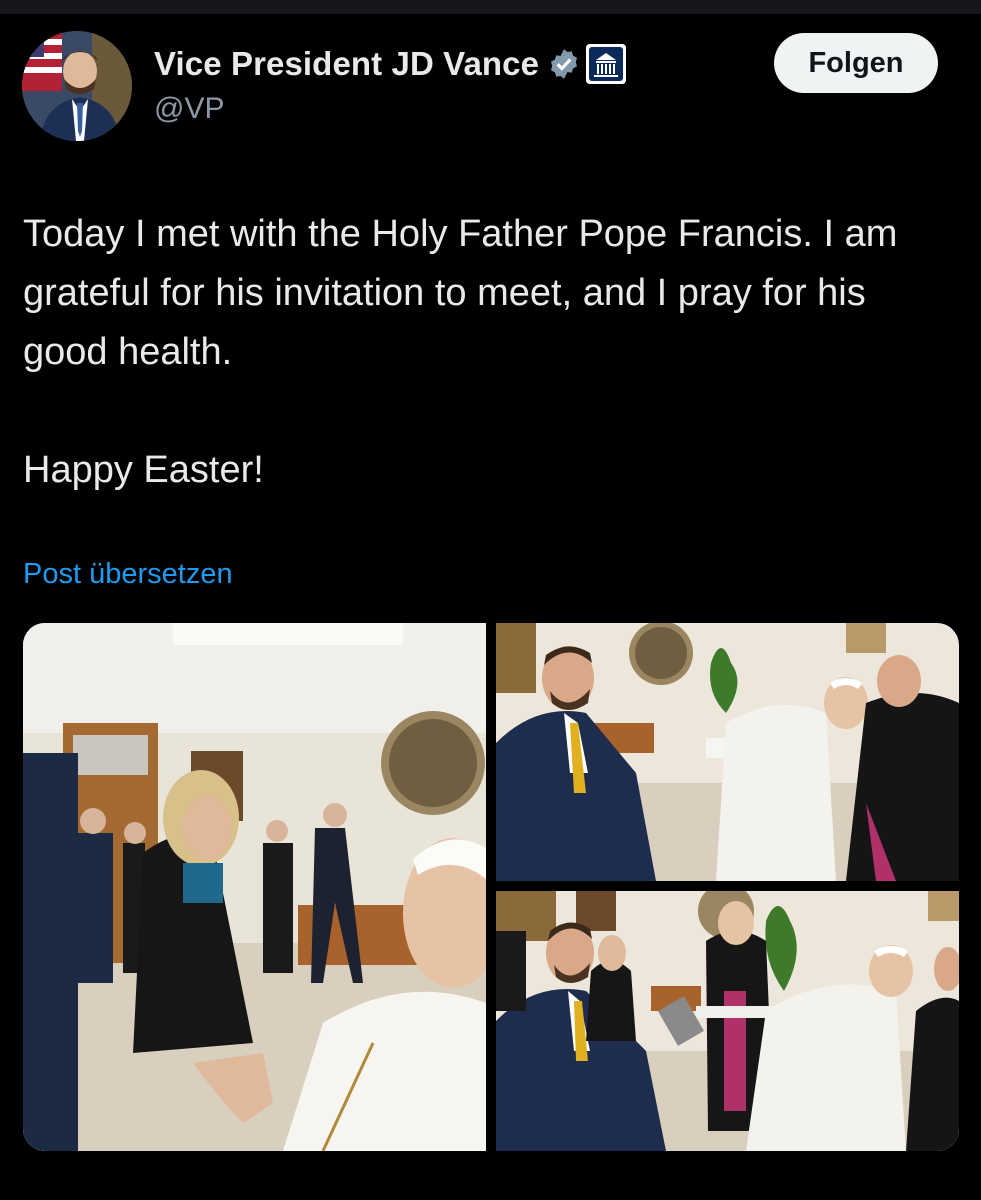 Image resolution: width=981 pixels, height=1200 pixels. I want to click on avatar, so click(77, 86).